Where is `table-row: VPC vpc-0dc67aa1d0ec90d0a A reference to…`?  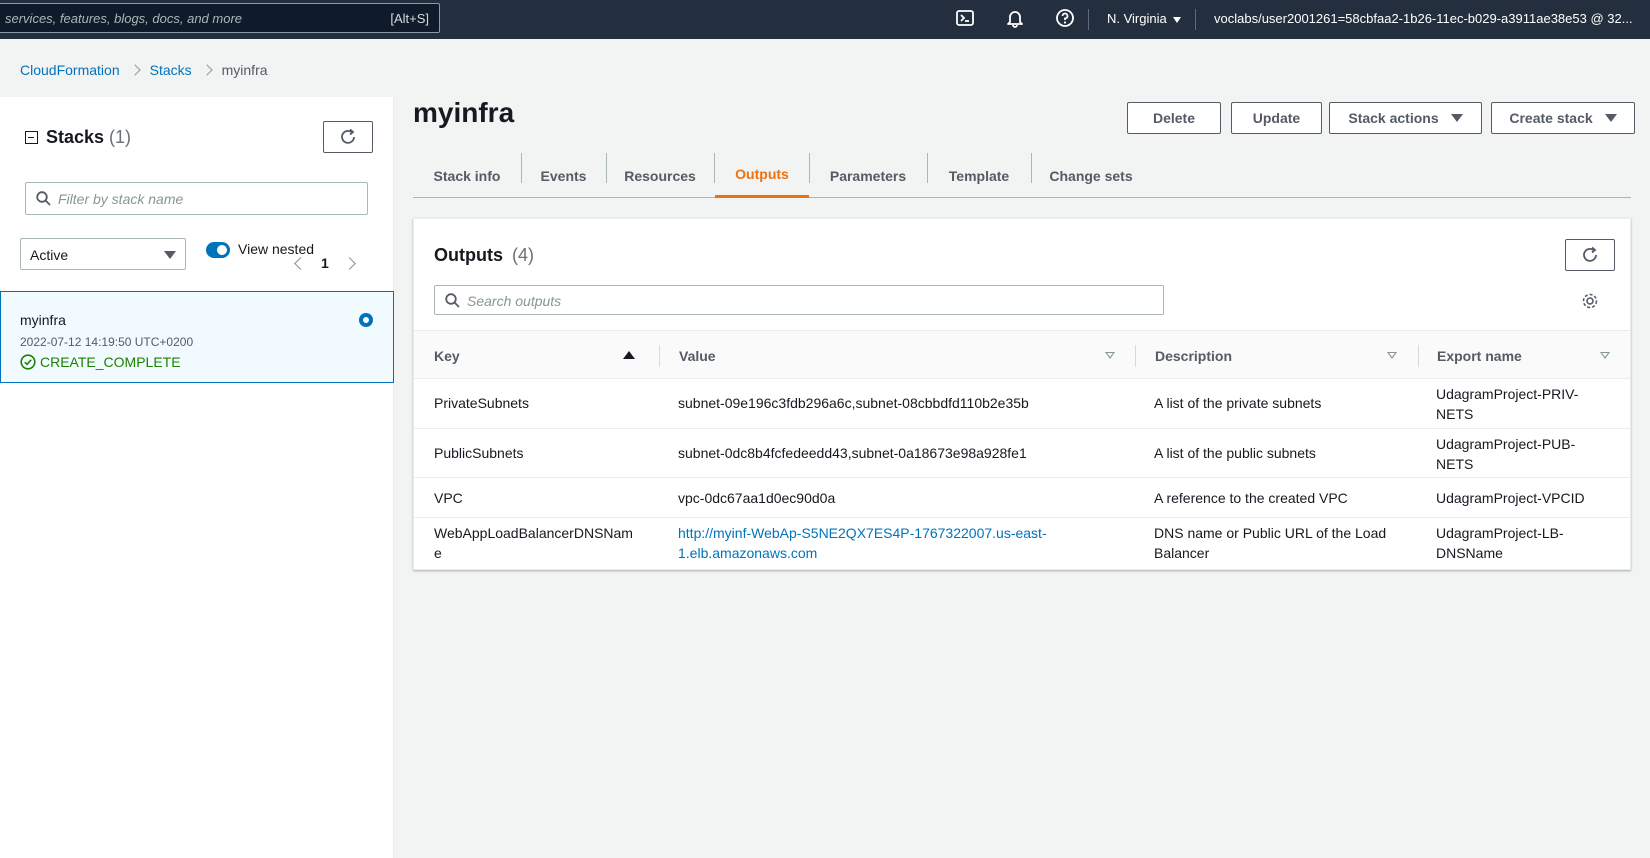
table-row: VPC vpc-0dc67aa1d0ec90d0a A reference to… is located at coordinates (1022, 498).